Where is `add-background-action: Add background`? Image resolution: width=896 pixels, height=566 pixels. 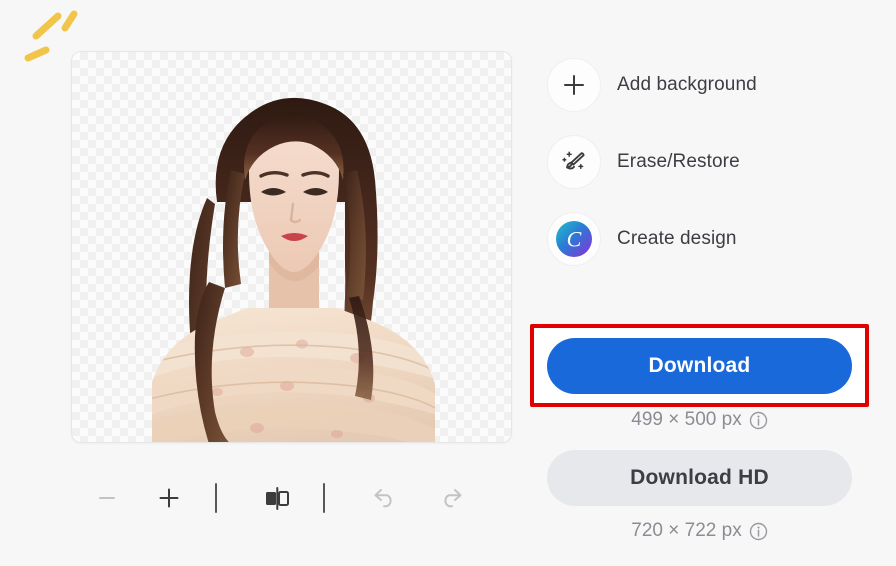
add-background-action: Add background is located at coordinates (652, 85).